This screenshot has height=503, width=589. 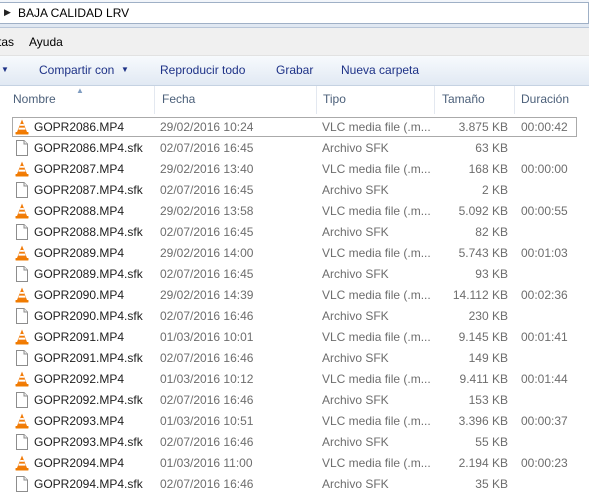 What do you see at coordinates (494, 190) in the screenshot?
I see `file-size: 2 KB` at bounding box center [494, 190].